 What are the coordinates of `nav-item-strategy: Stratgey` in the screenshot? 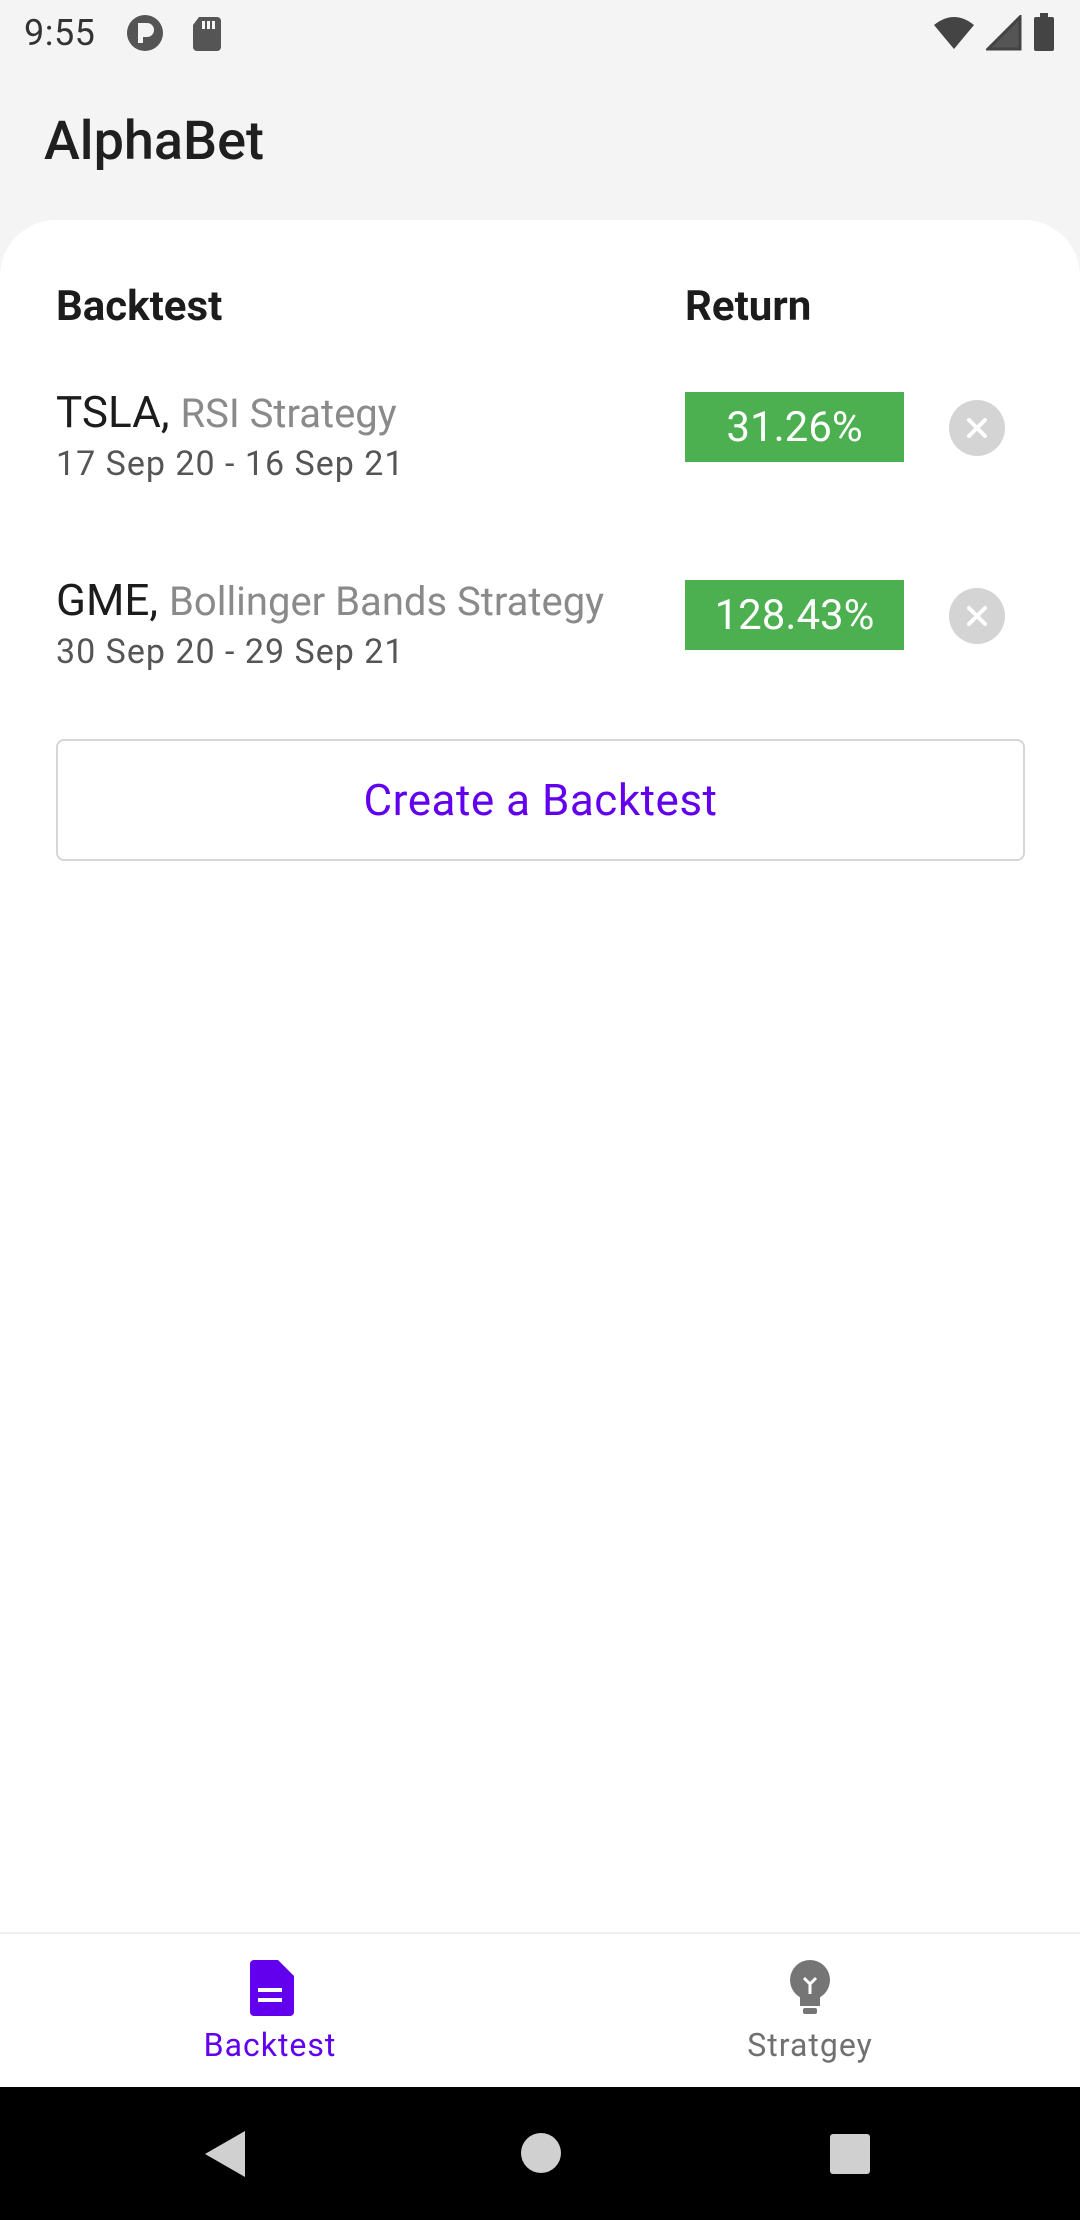 It's located at (810, 2011).